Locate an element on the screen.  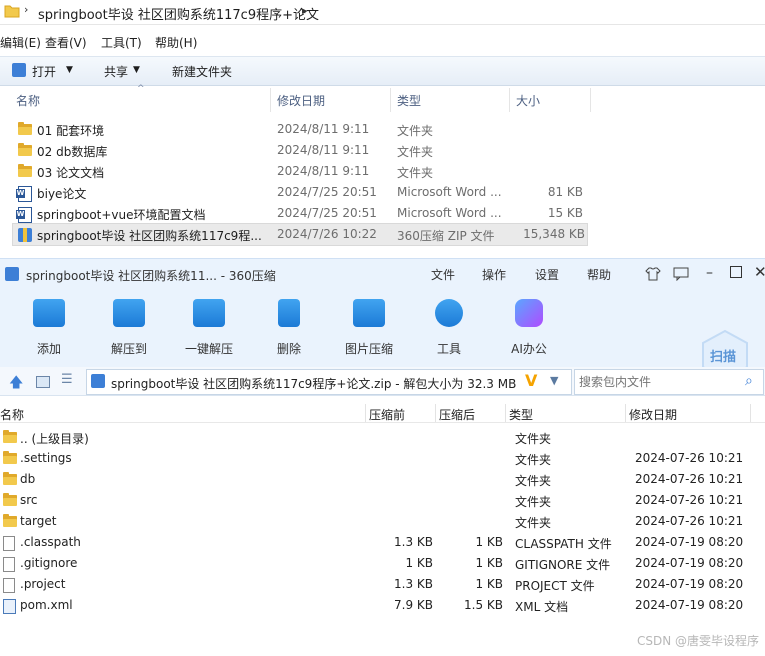
tools-icon is located at coordinates (449, 313).